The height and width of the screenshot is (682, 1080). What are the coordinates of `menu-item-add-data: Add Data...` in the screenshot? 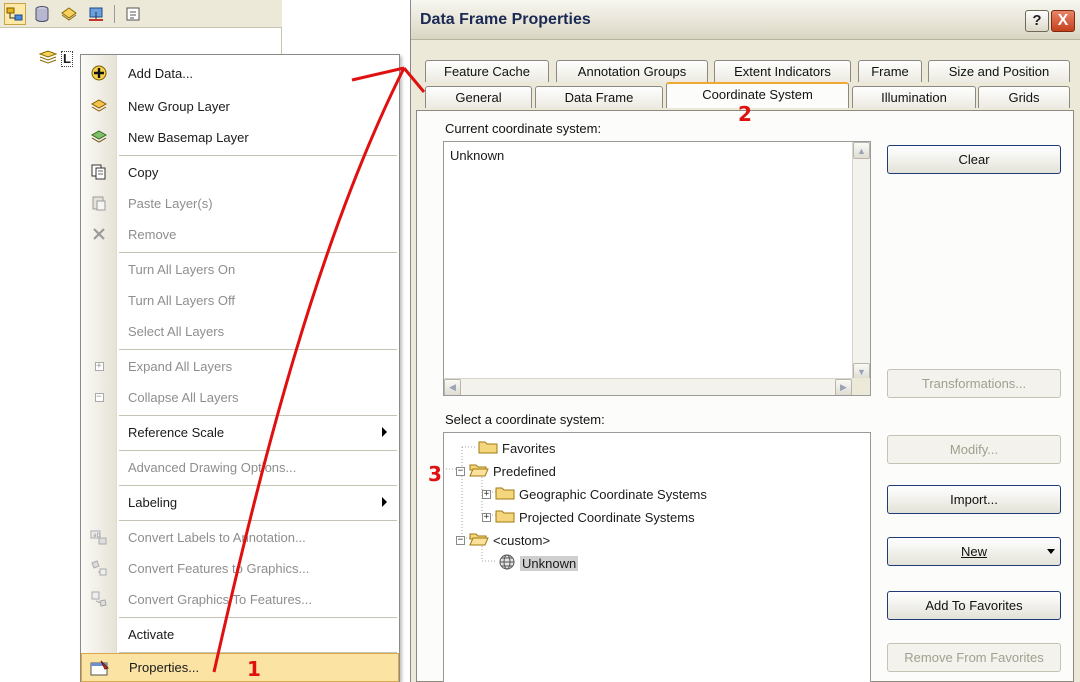 It's located at (240, 73).